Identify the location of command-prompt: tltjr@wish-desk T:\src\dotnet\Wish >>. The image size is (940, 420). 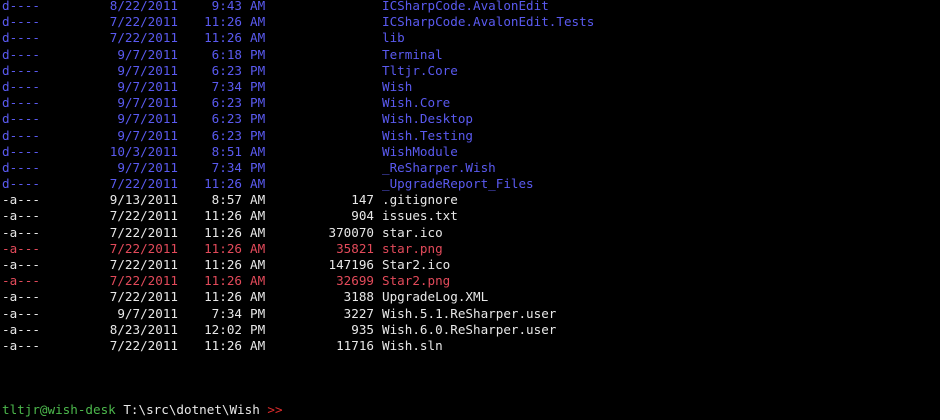
(150, 410).